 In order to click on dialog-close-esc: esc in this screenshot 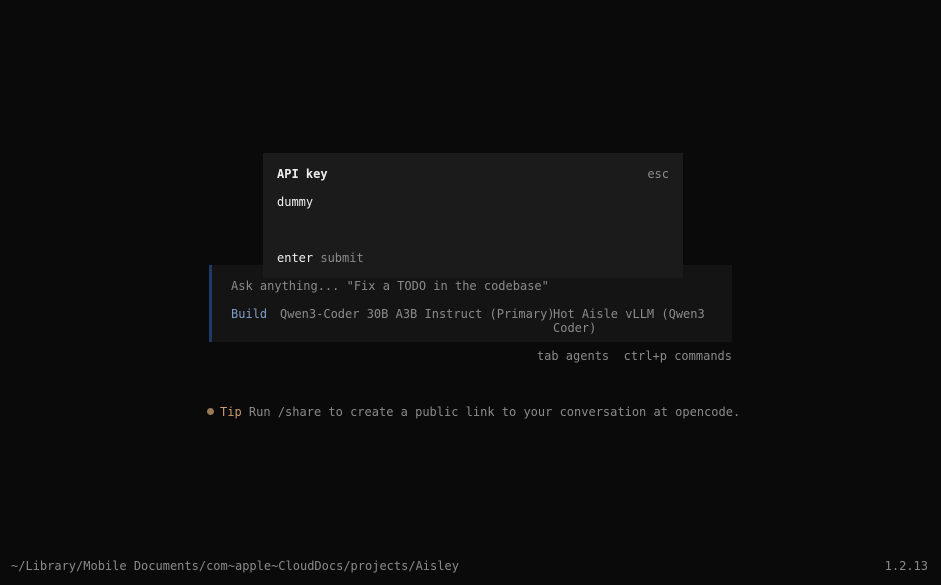, I will do `click(658, 174)`.